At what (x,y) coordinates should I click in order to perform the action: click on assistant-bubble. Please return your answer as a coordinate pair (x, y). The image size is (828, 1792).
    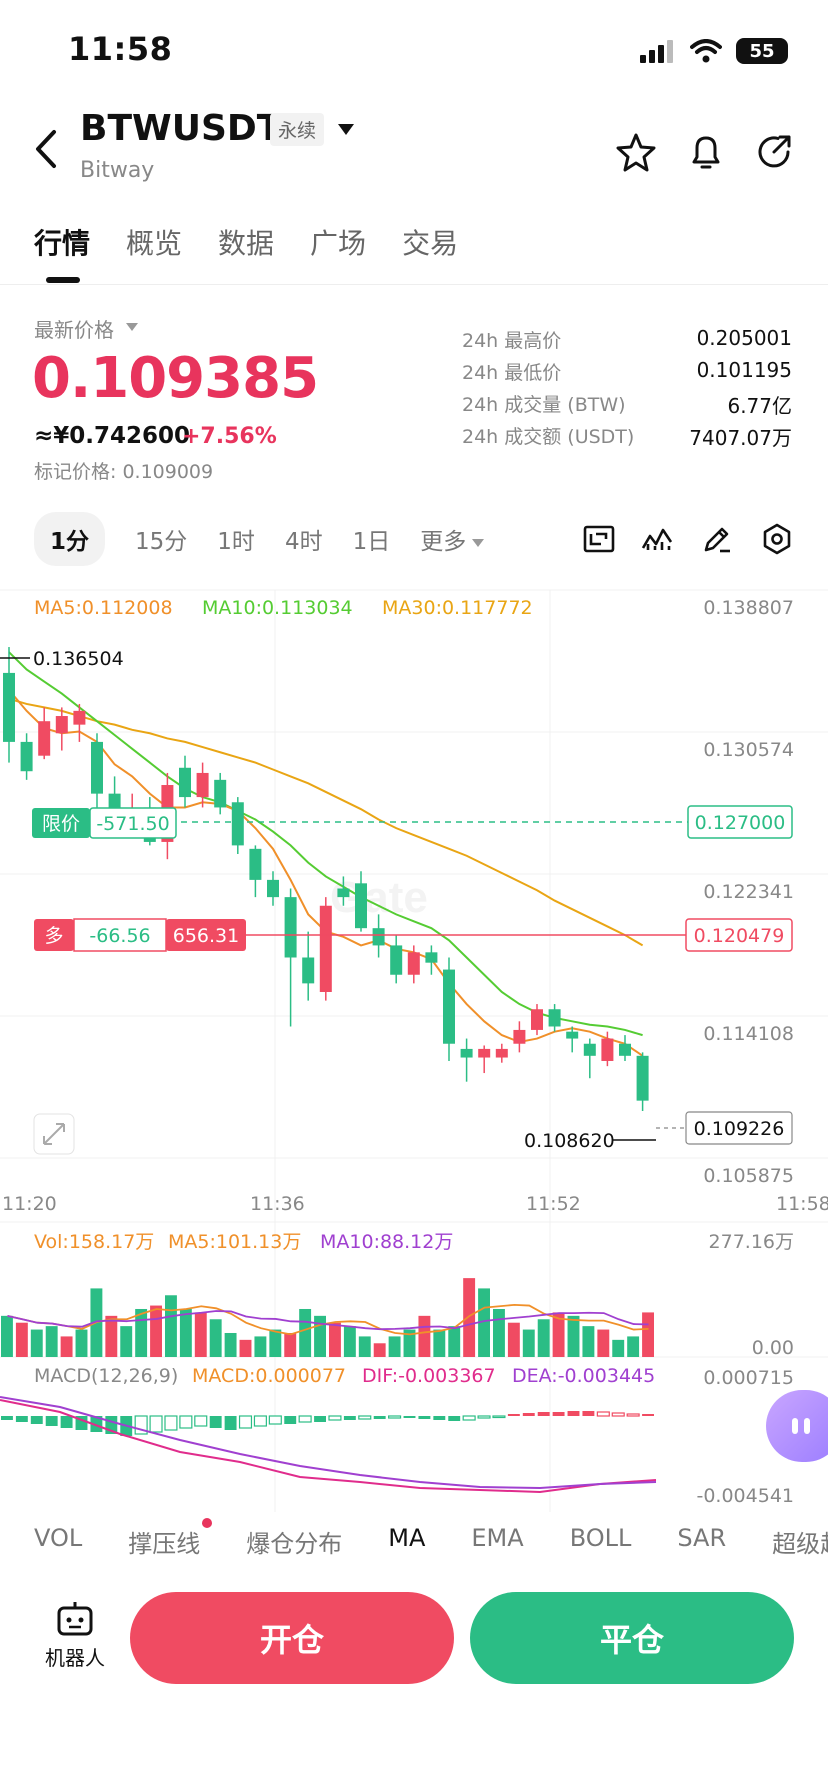
    Looking at the image, I should click on (797, 1426).